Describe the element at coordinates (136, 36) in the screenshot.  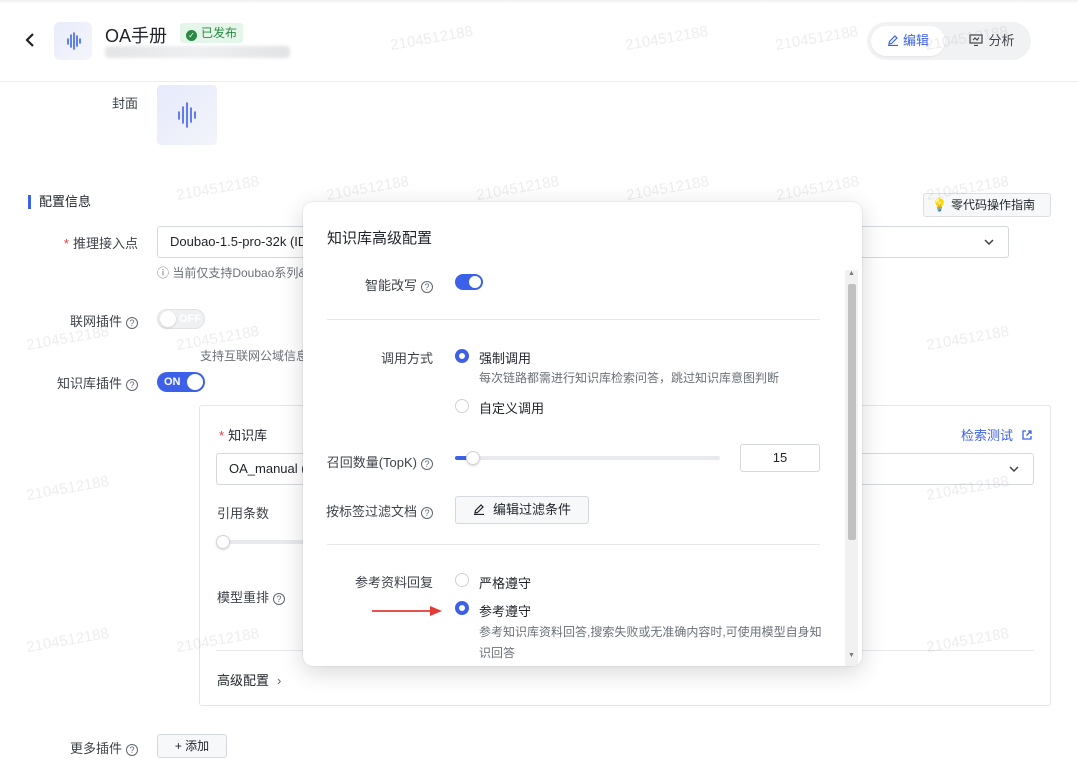
I see `app-title: OA手册` at that location.